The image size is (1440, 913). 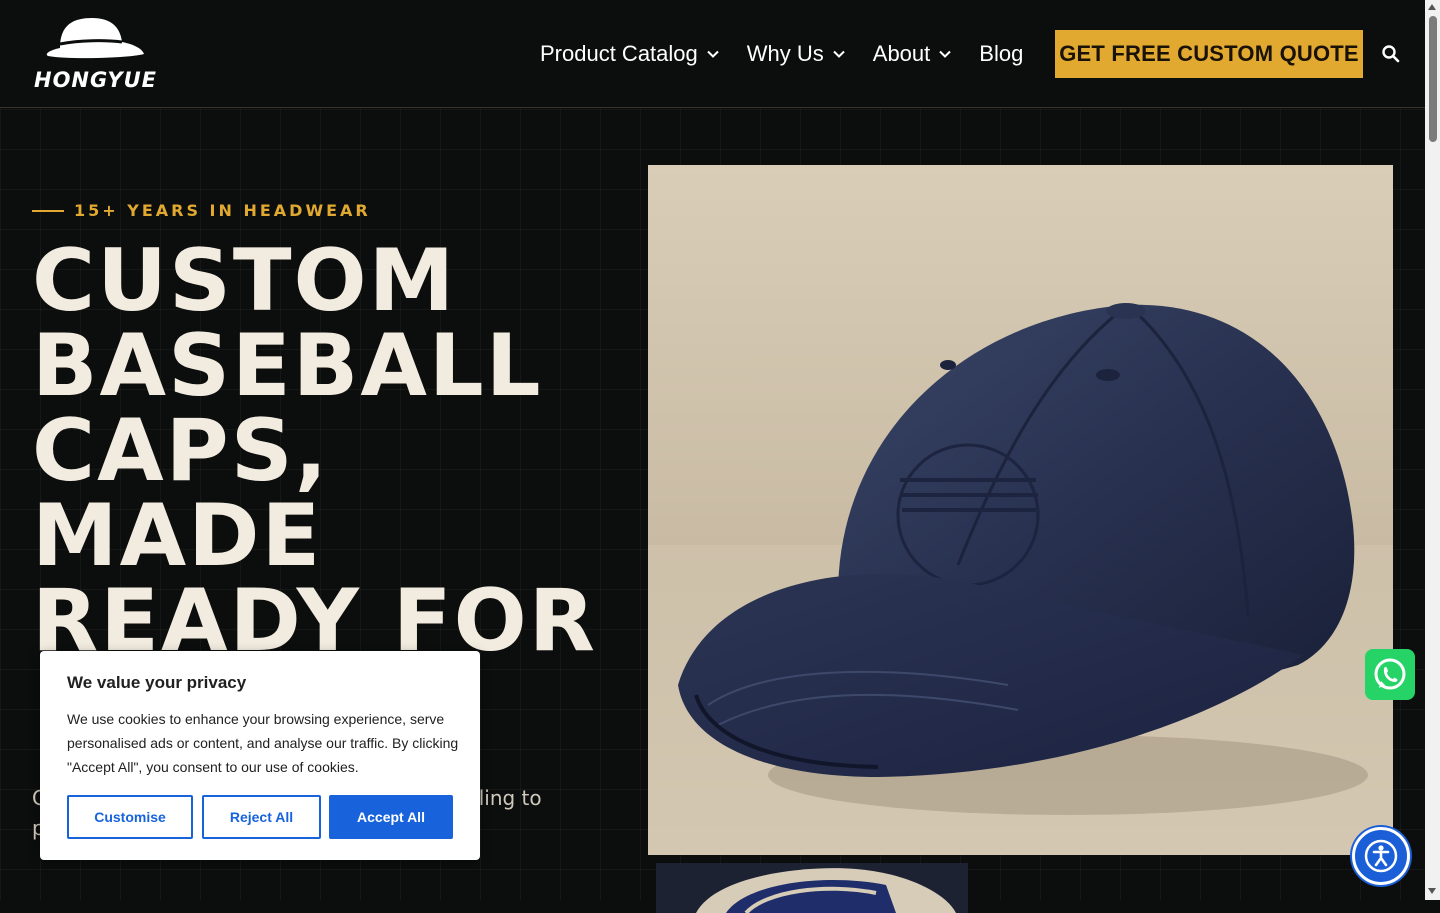 I want to click on nav-item-why-us: Why Us, so click(x=796, y=54).